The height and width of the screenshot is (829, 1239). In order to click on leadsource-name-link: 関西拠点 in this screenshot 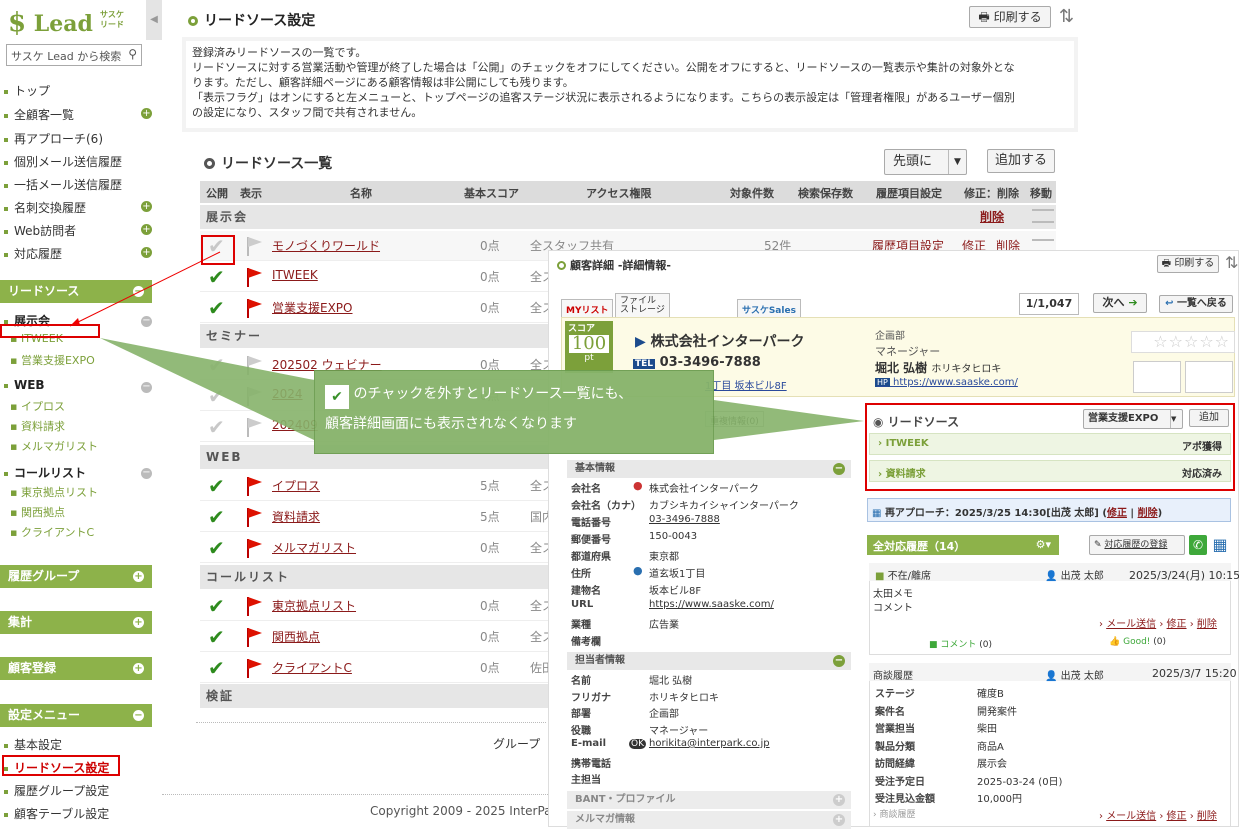, I will do `click(296, 636)`.